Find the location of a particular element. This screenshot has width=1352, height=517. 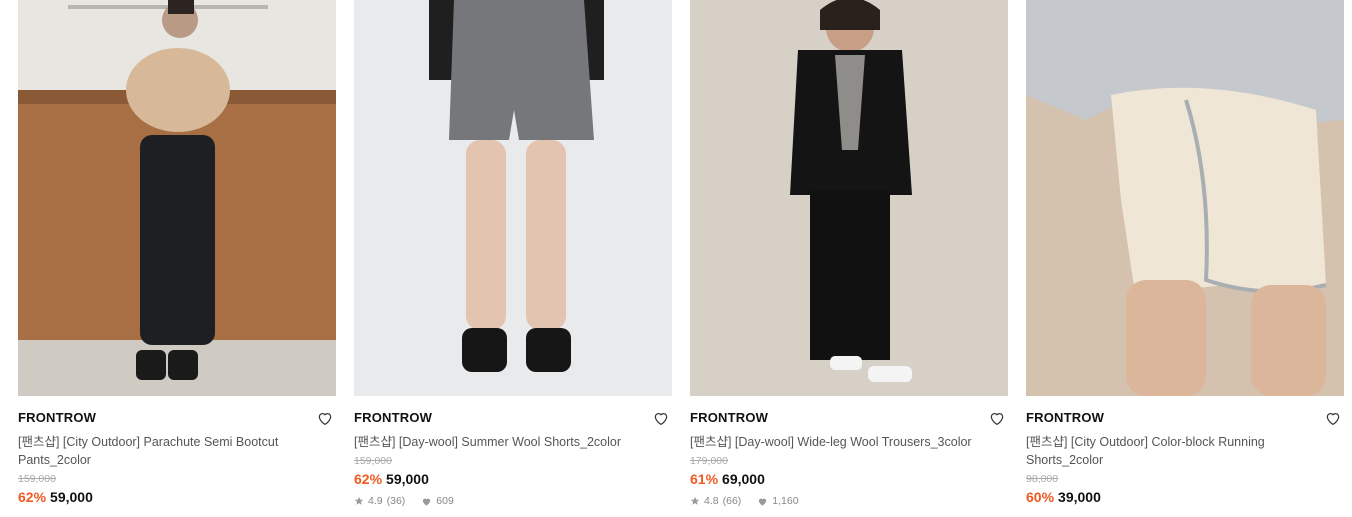

like-count: 609 is located at coordinates (445, 501).